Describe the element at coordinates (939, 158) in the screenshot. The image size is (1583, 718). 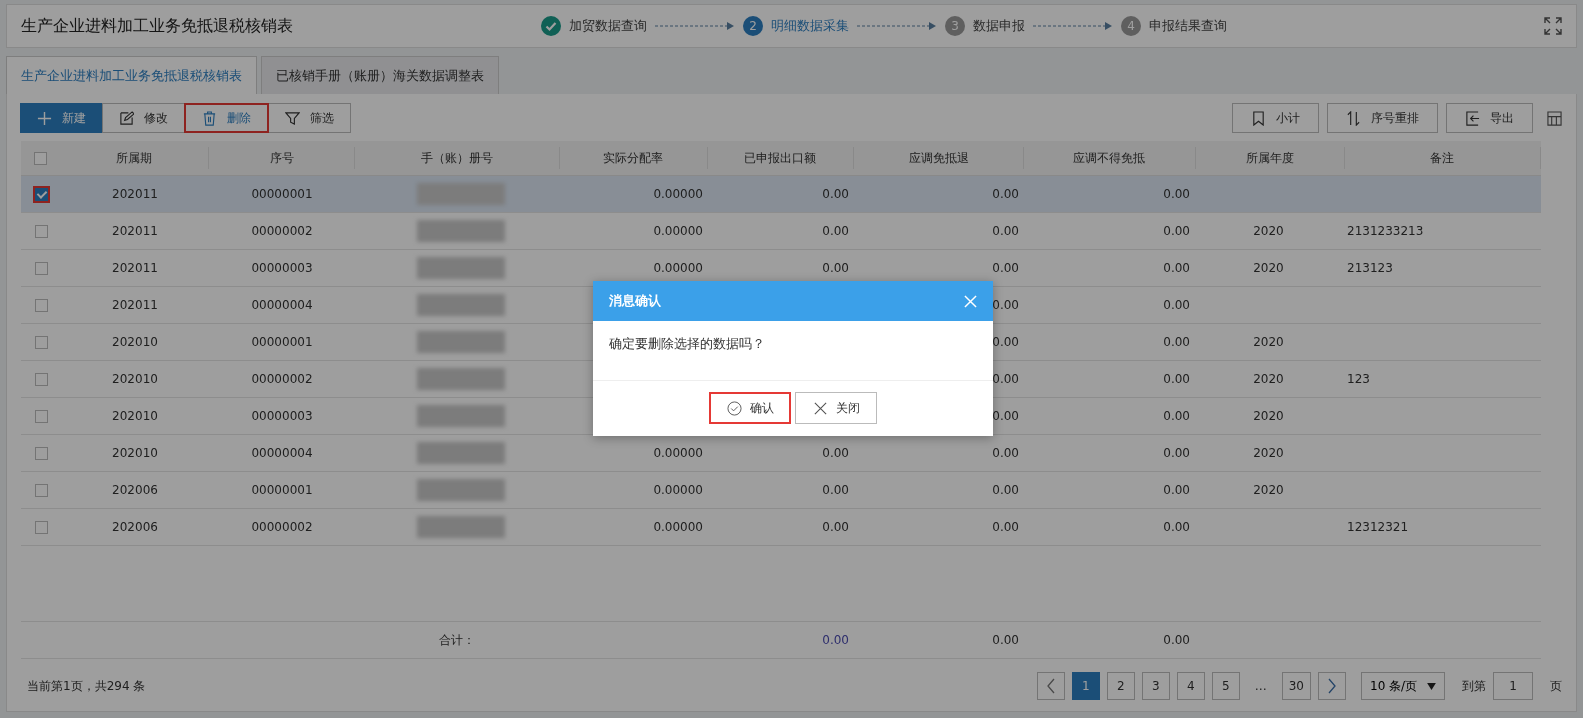
I see `column-header: 应调免抵退` at that location.